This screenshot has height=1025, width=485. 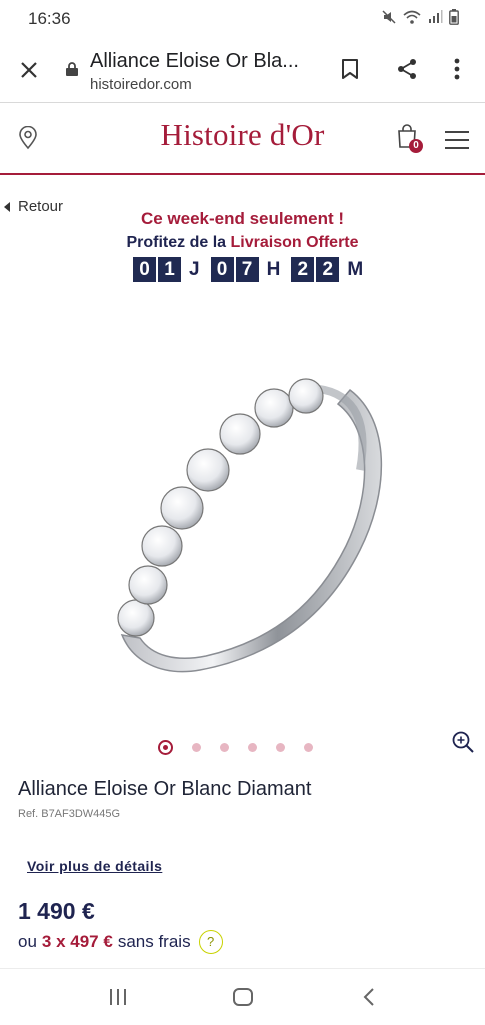 I want to click on share-icon, so click(x=407, y=69).